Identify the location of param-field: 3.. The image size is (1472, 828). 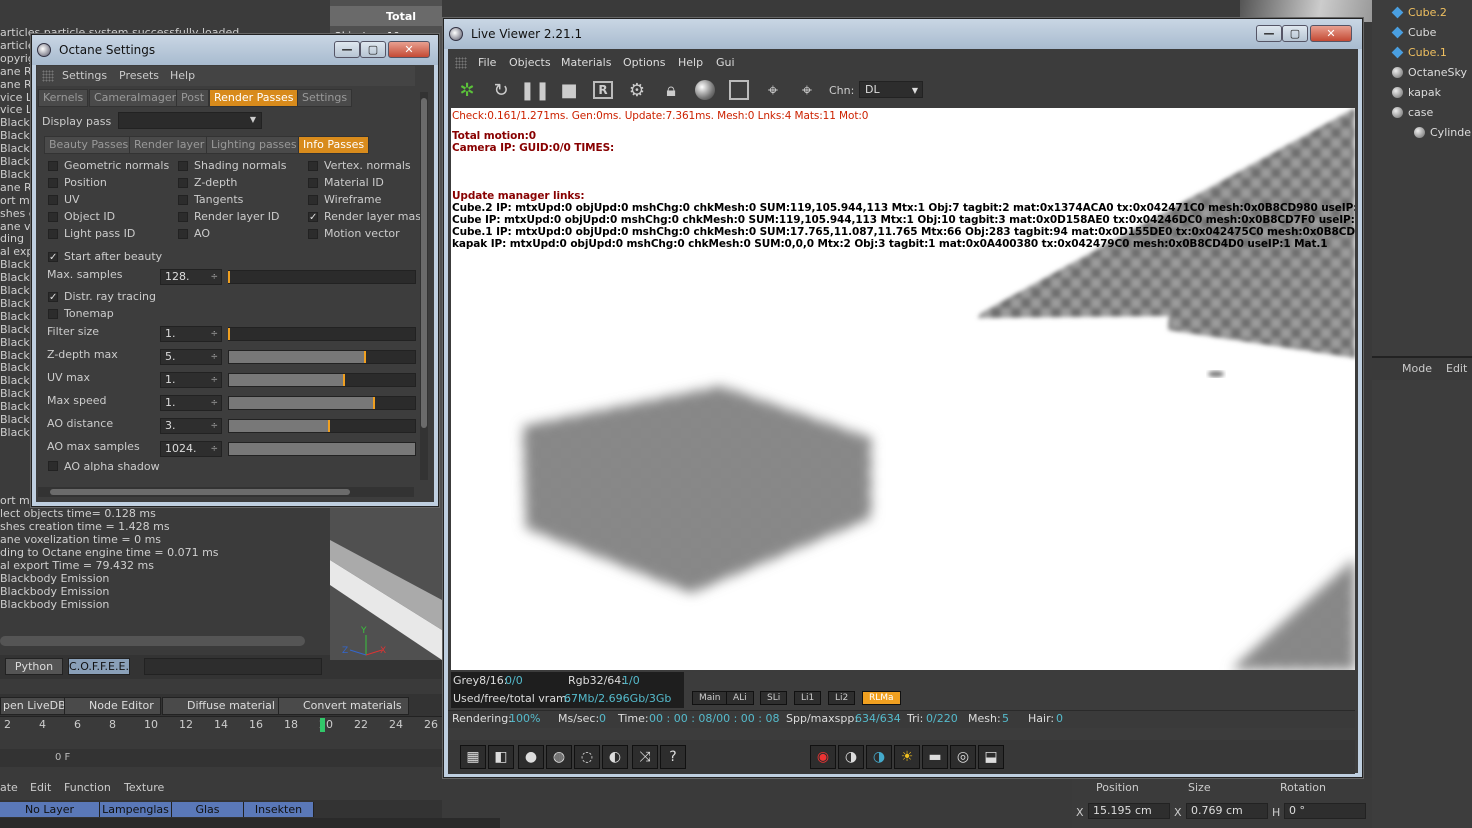
(191, 426).